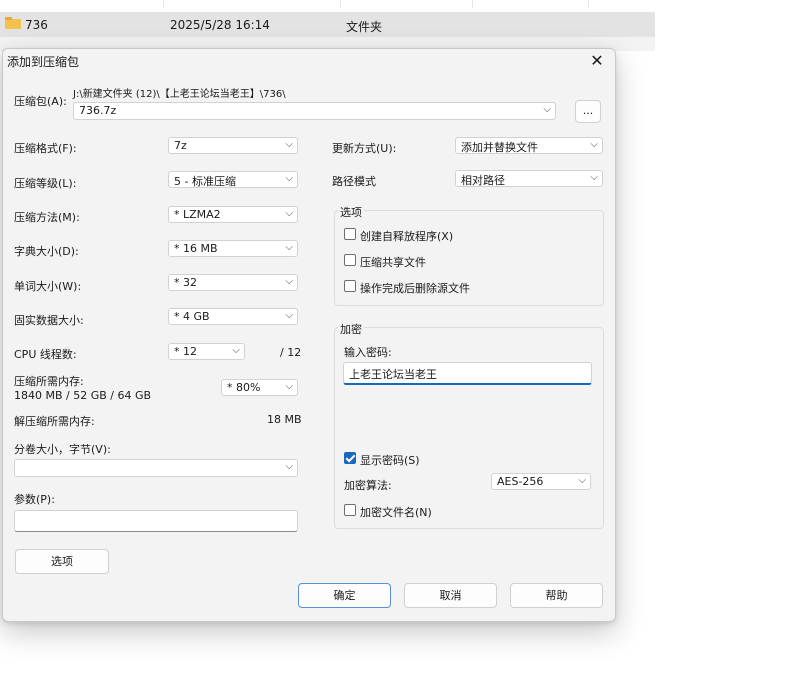  What do you see at coordinates (220, 25) in the screenshot?
I see `explorer-file-date: 2025/5/28 16:14` at bounding box center [220, 25].